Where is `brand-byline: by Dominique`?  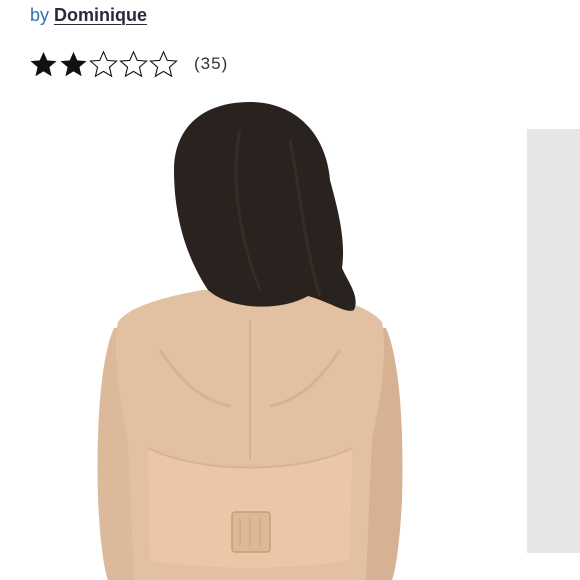 brand-byline: by Dominique is located at coordinates (88, 15).